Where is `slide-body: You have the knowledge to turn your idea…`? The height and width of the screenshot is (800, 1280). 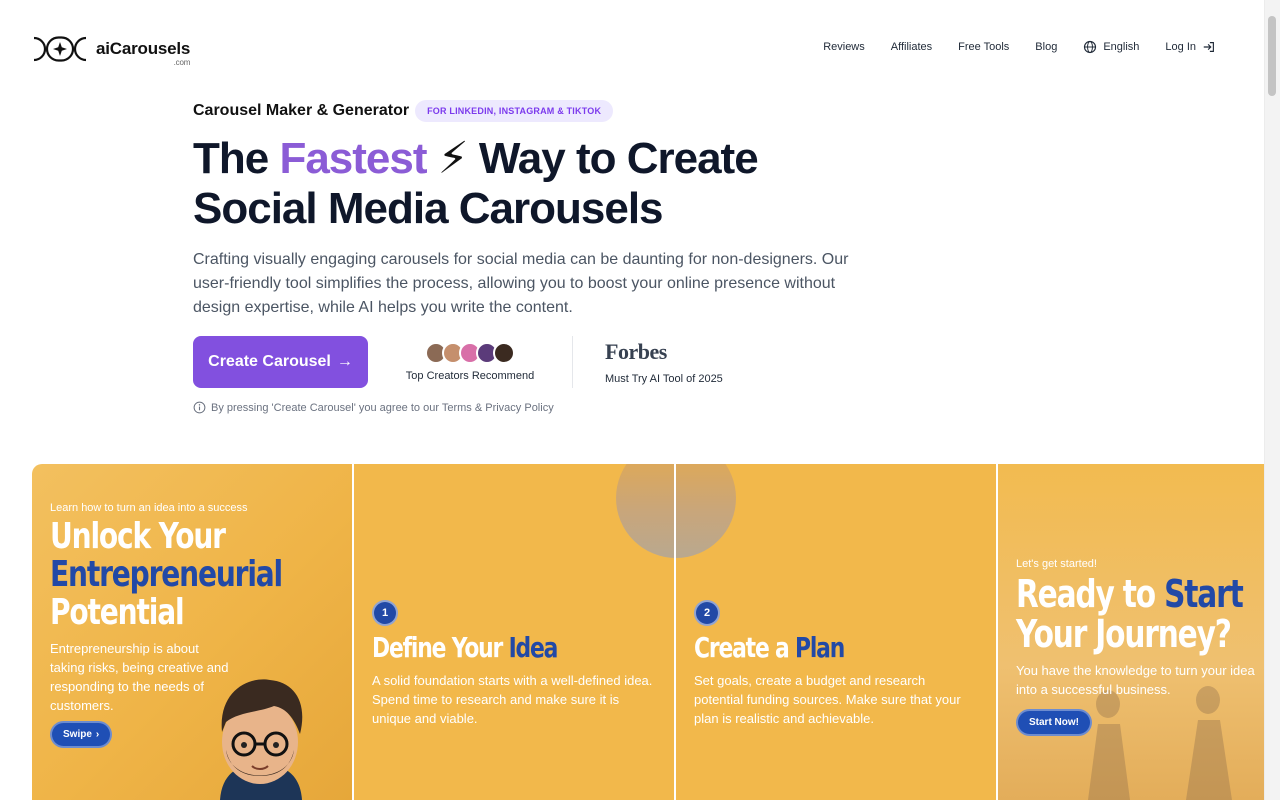
slide-body: You have the knowledge to turn your idea… is located at coordinates (1135, 680).